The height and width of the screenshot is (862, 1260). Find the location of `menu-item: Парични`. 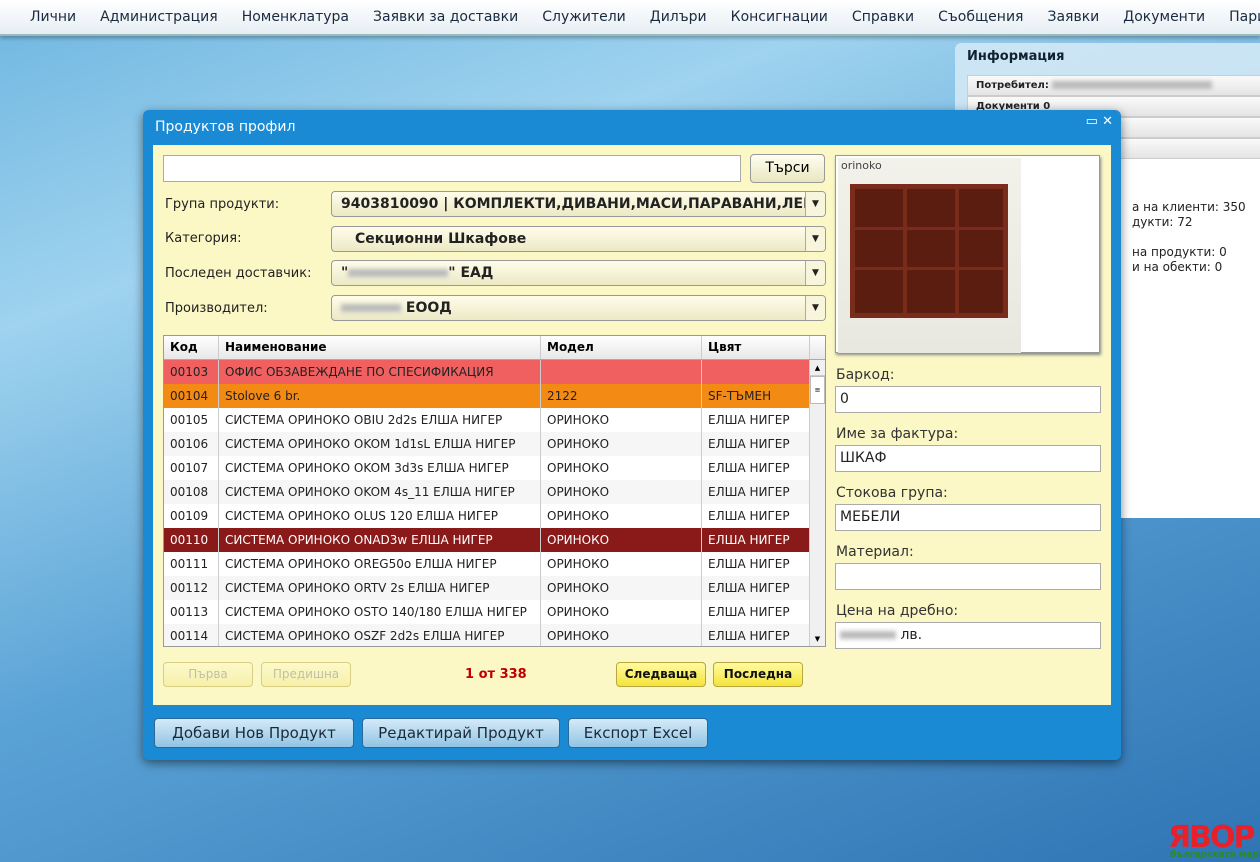

menu-item: Парични is located at coordinates (1238, 17).